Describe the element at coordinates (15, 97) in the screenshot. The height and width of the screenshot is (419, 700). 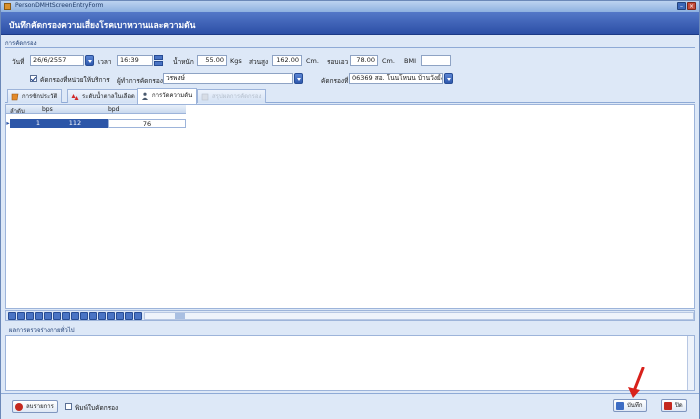
I see `history-icon` at that location.